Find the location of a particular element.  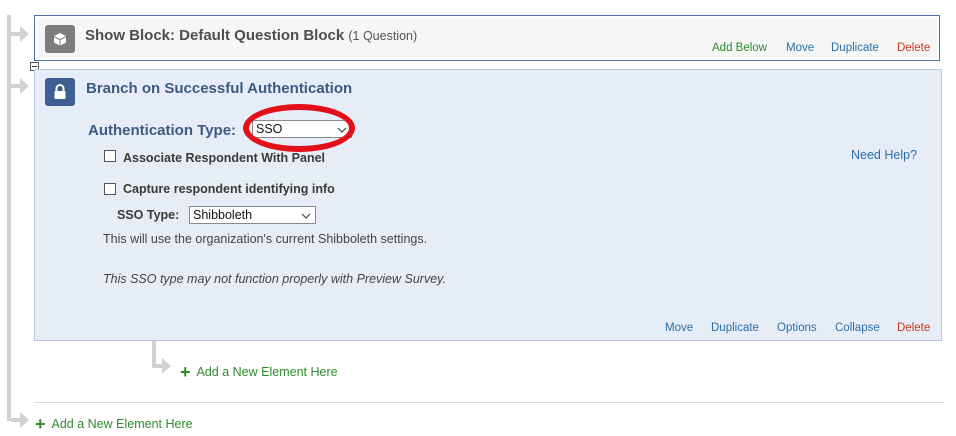

add-element-outer-link: + Add a New Element Here is located at coordinates (114, 423).